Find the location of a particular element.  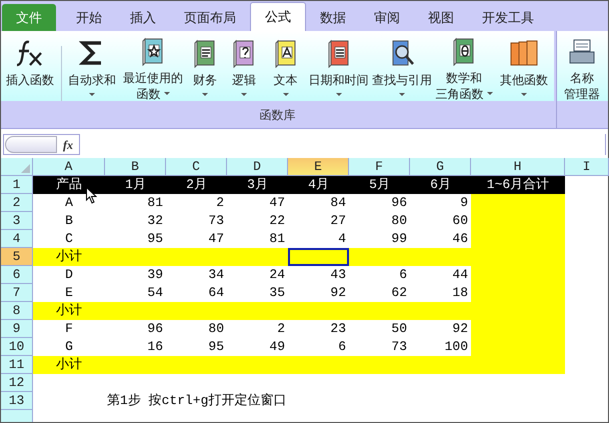

ribbon-tab: 数据 is located at coordinates (333, 18).